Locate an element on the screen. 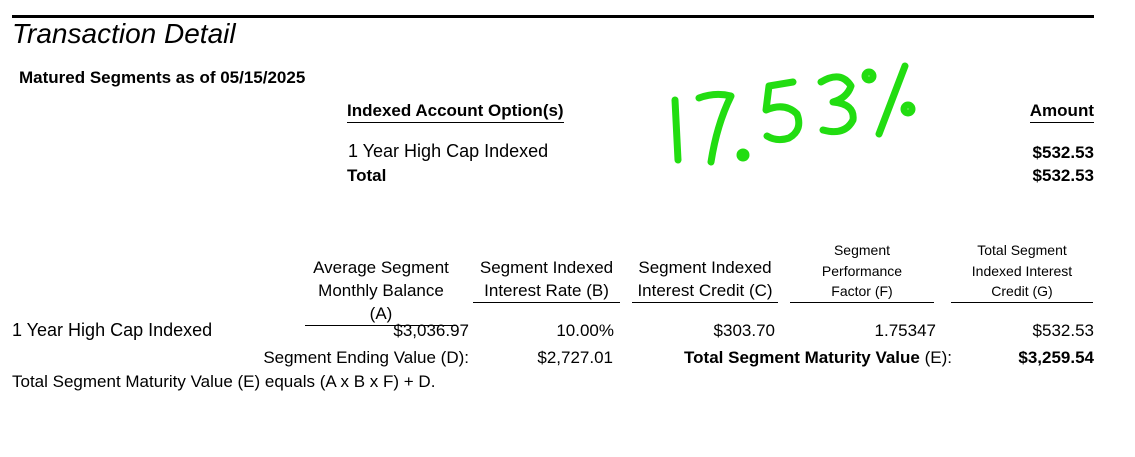  matured-segments-heading: Matured Segments as of 05/15/2025 is located at coordinates (162, 77).